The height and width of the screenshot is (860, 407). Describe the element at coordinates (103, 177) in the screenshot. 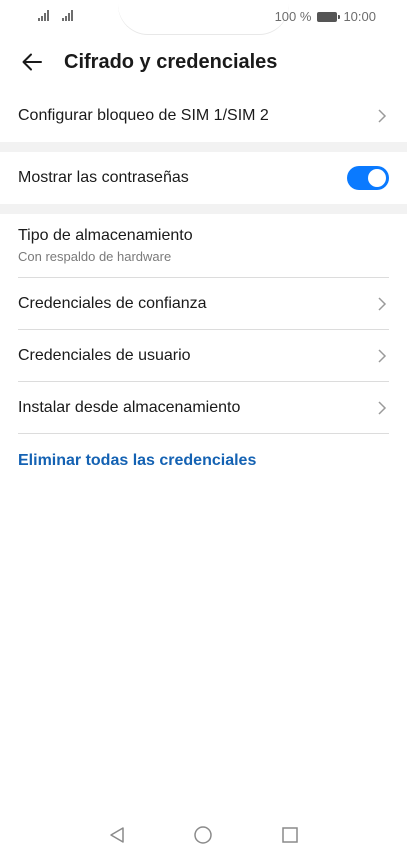

I see `show-passwords-label: Mostrar las contraseñas` at that location.